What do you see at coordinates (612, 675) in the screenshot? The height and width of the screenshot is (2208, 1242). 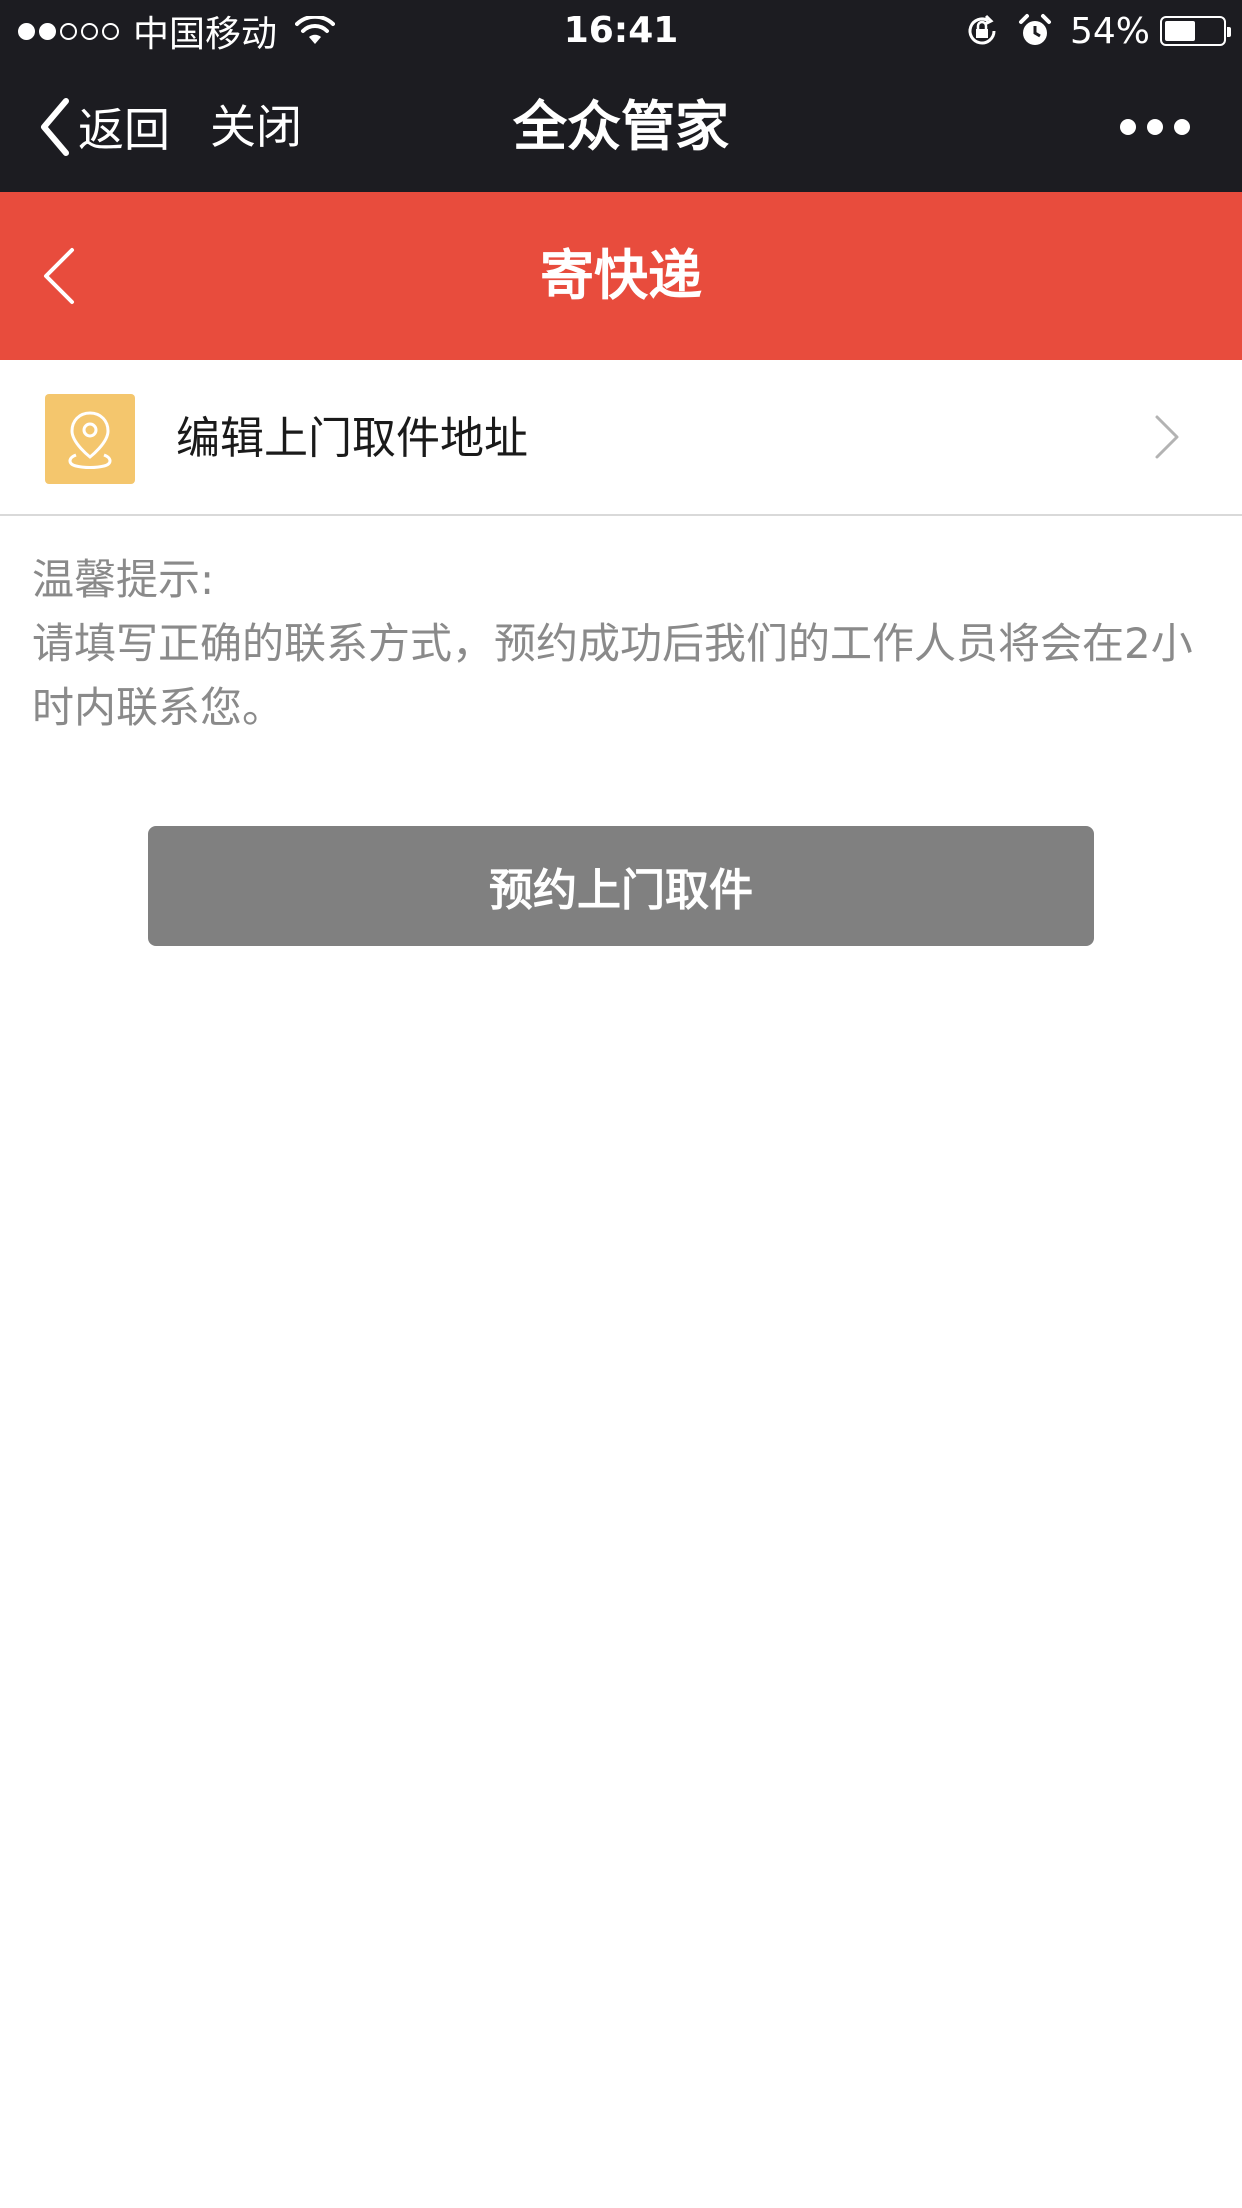 I see `tip-body: 请填写正确的联系方式，预约成功后我们的工作人员将会在2小时内联系您。` at bounding box center [612, 675].